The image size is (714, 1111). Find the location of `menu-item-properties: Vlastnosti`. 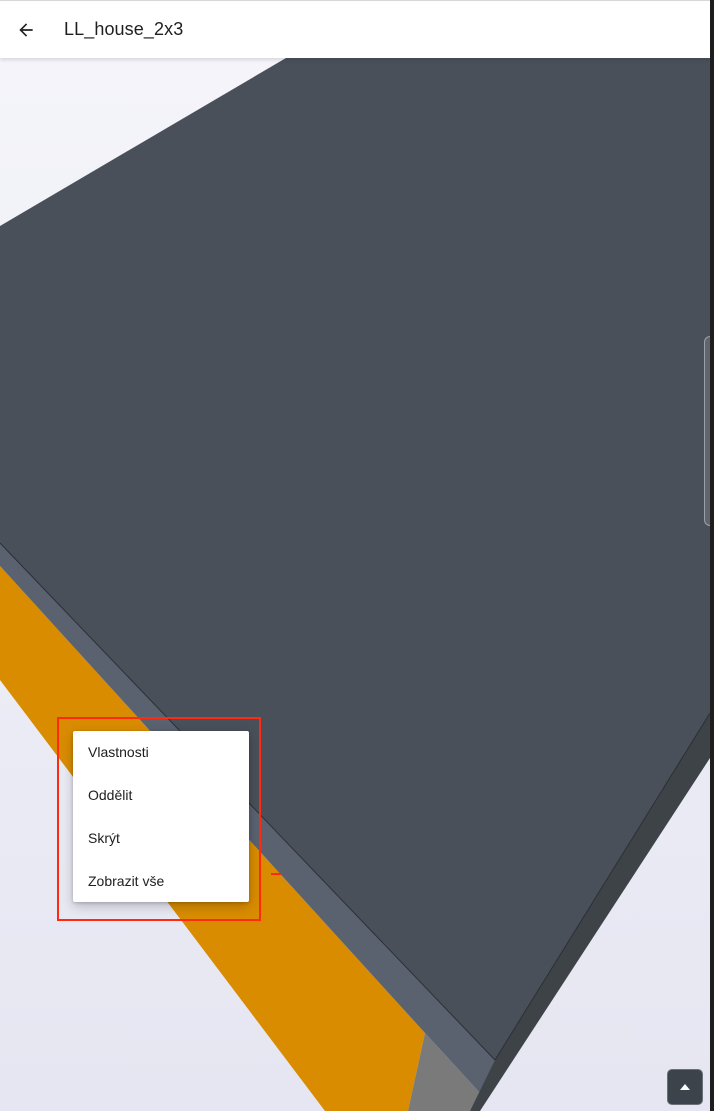

menu-item-properties: Vlastnosti is located at coordinates (161, 752).